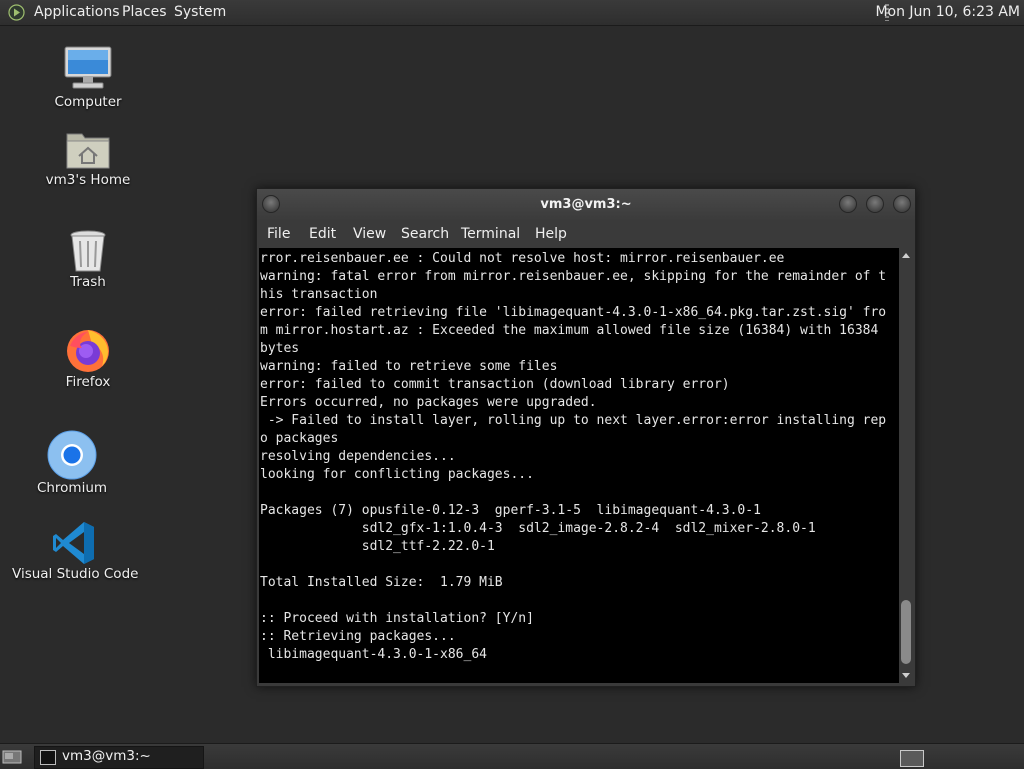  I want to click on computer-icon, so click(88, 67).